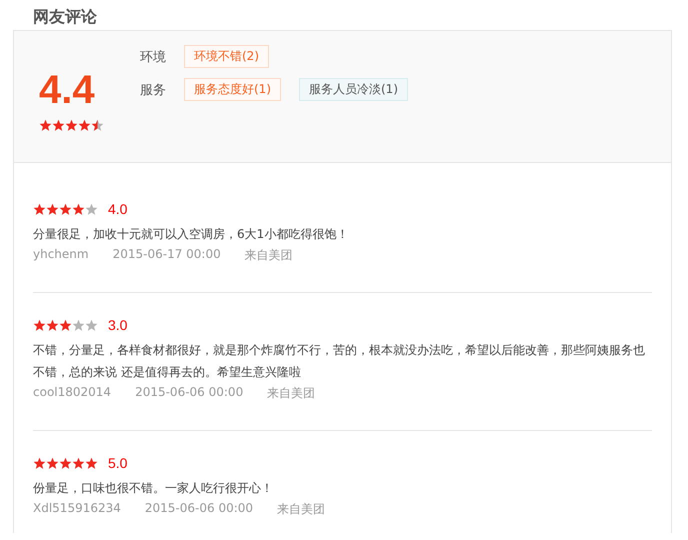 The height and width of the screenshot is (540, 688). I want to click on review-score: 3.0, so click(118, 325).